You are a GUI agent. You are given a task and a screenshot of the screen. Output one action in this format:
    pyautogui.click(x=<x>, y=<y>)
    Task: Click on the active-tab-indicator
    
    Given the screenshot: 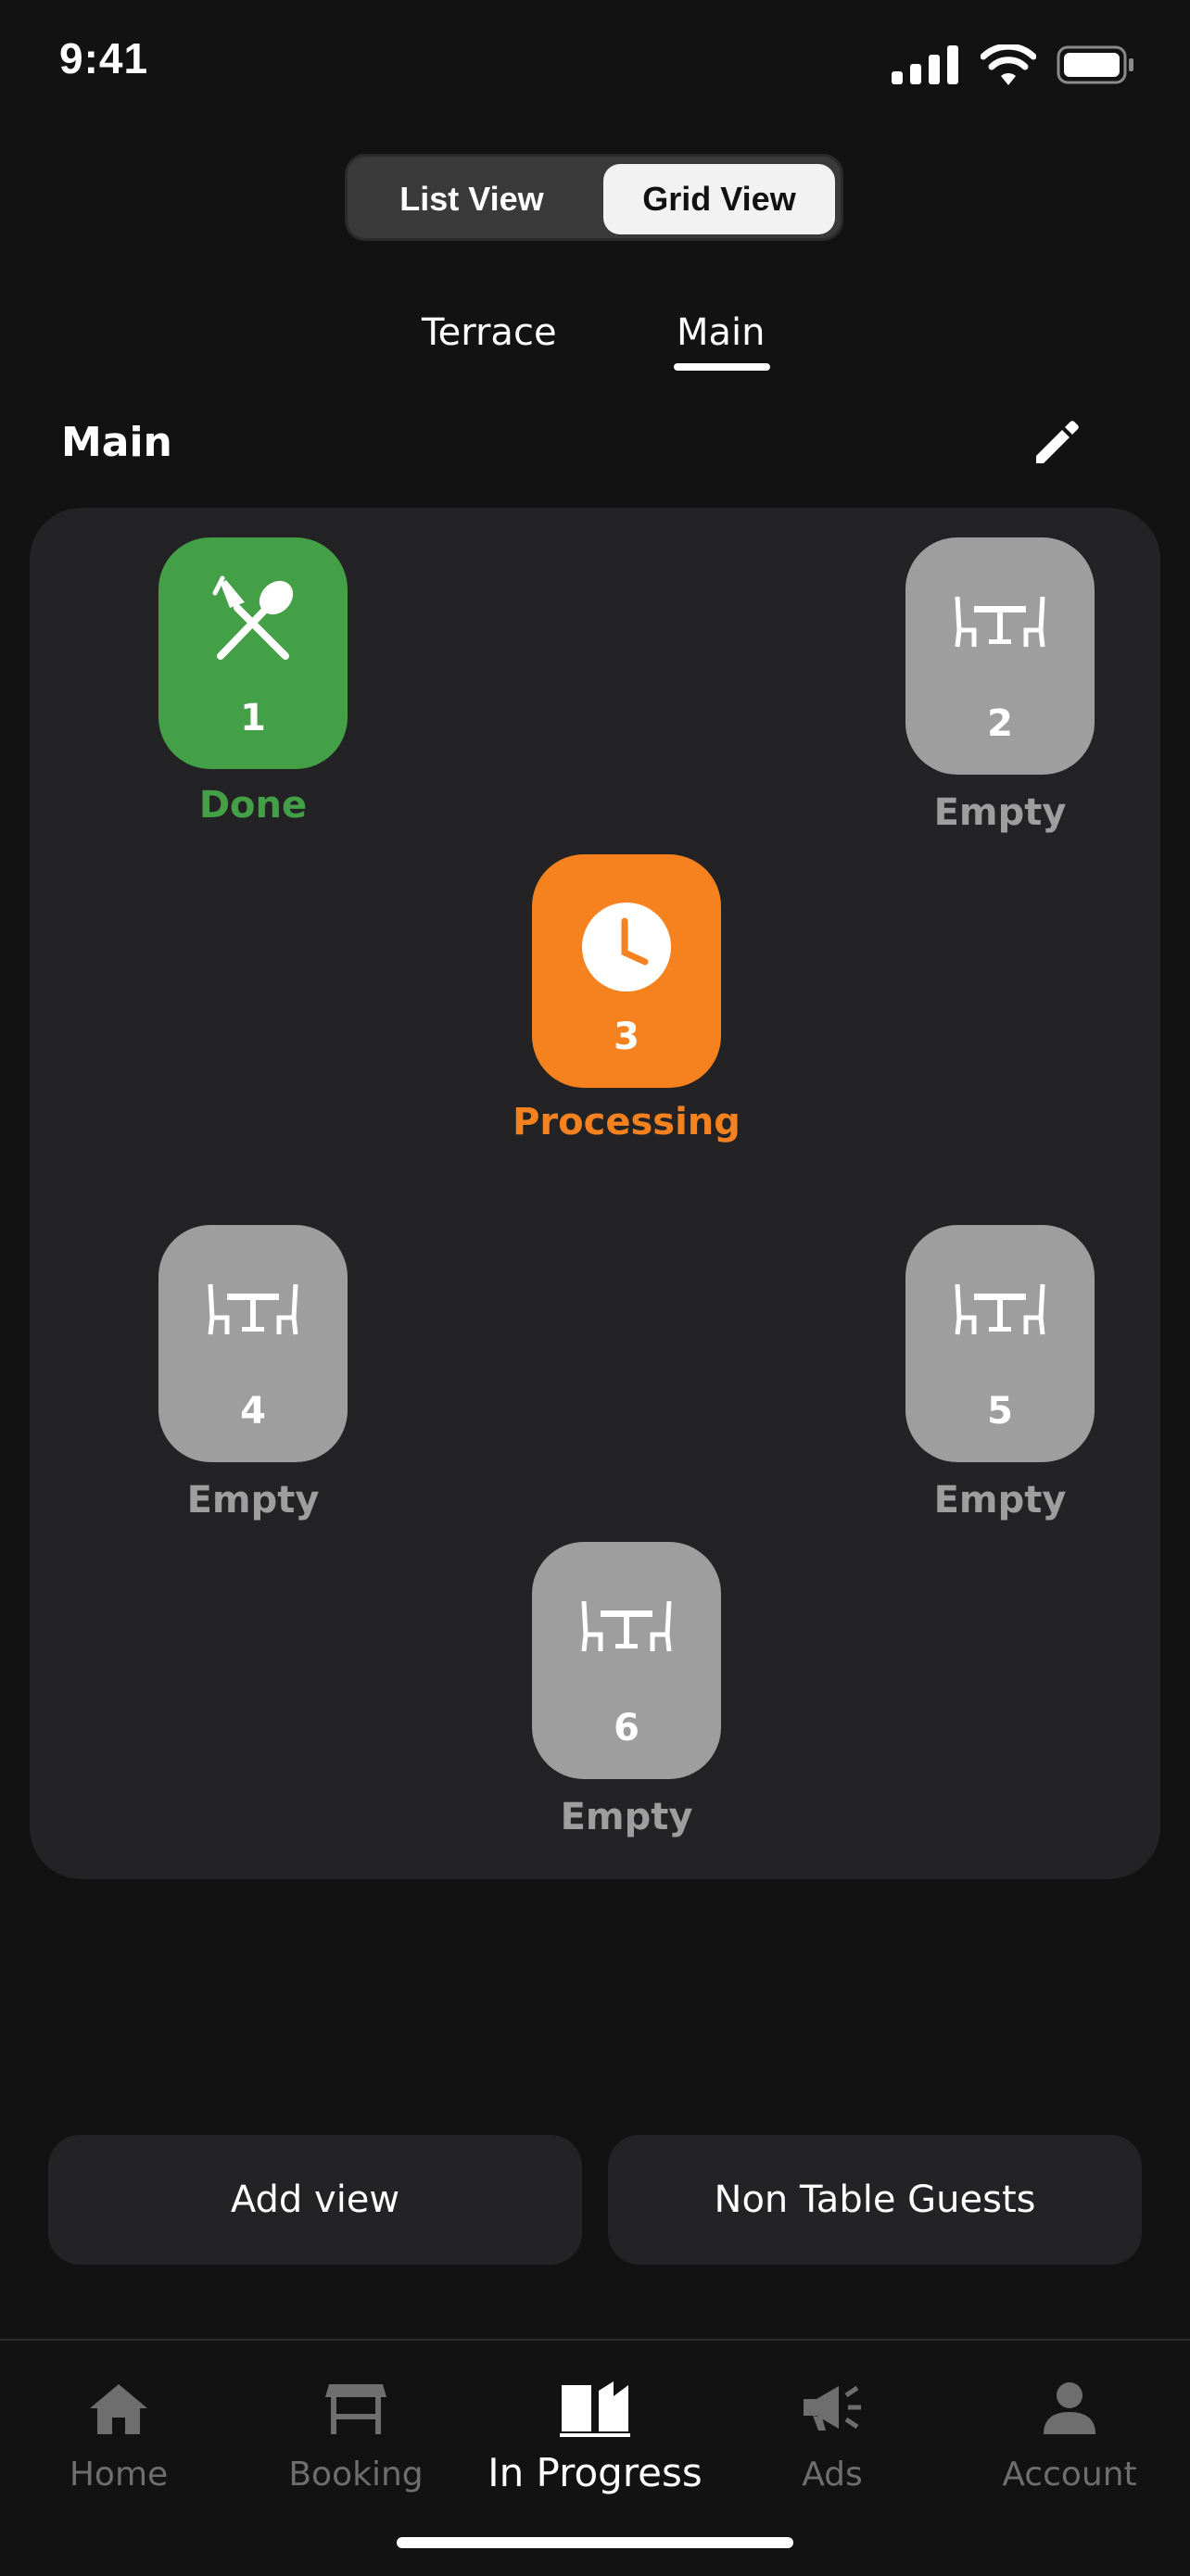 What is the action you would take?
    pyautogui.click(x=722, y=367)
    